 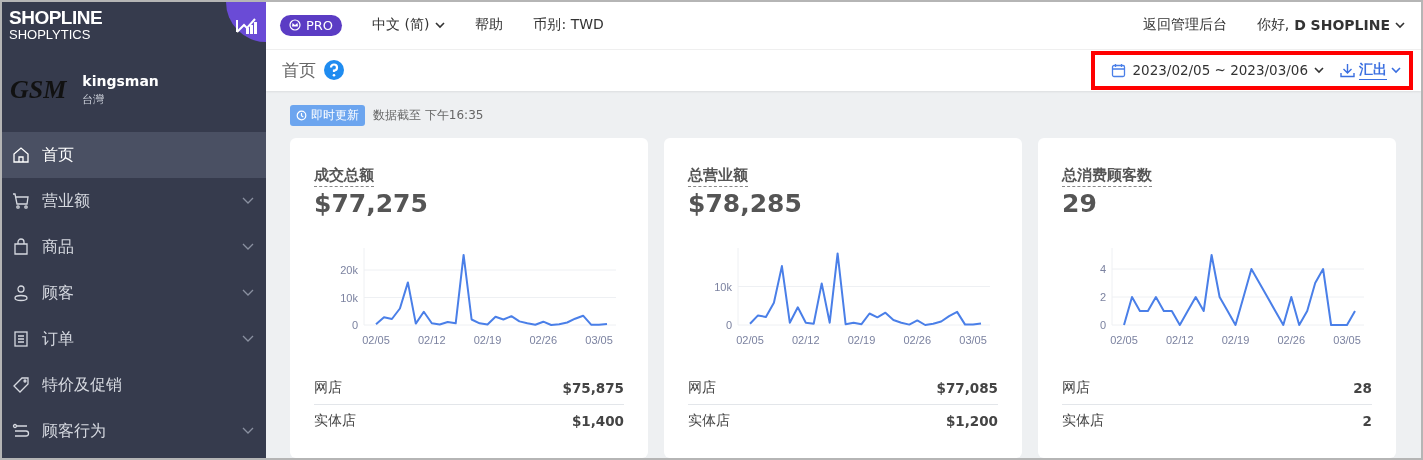 What do you see at coordinates (120, 81) in the screenshot?
I see `store-name: kingsman` at bounding box center [120, 81].